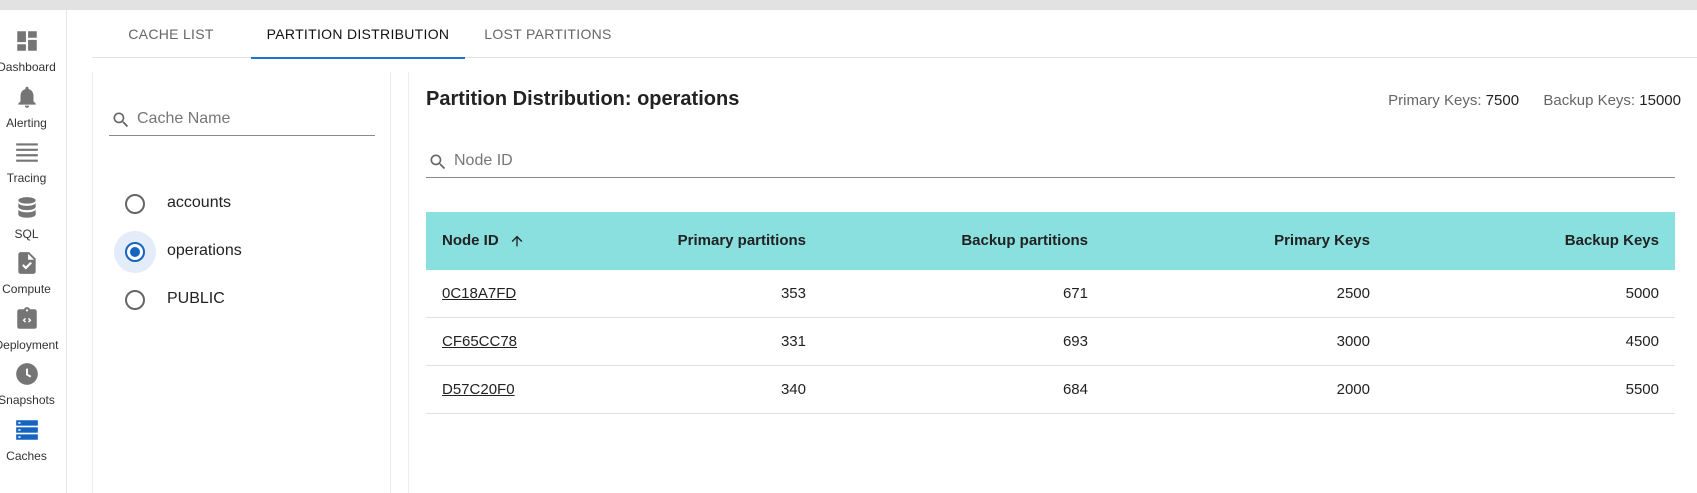 The width and height of the screenshot is (1697, 493). I want to click on column-header-backup-partitions: Backup partitions, so click(957, 241).